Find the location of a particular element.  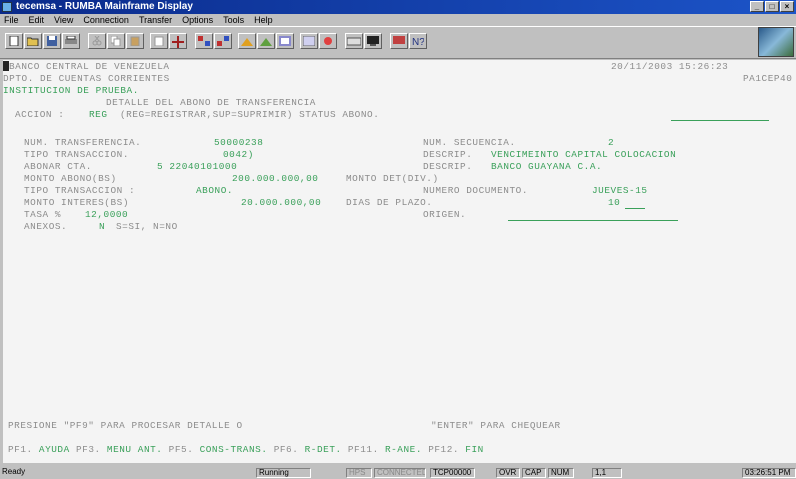

toolbar: N? is located at coordinates (398, 42).